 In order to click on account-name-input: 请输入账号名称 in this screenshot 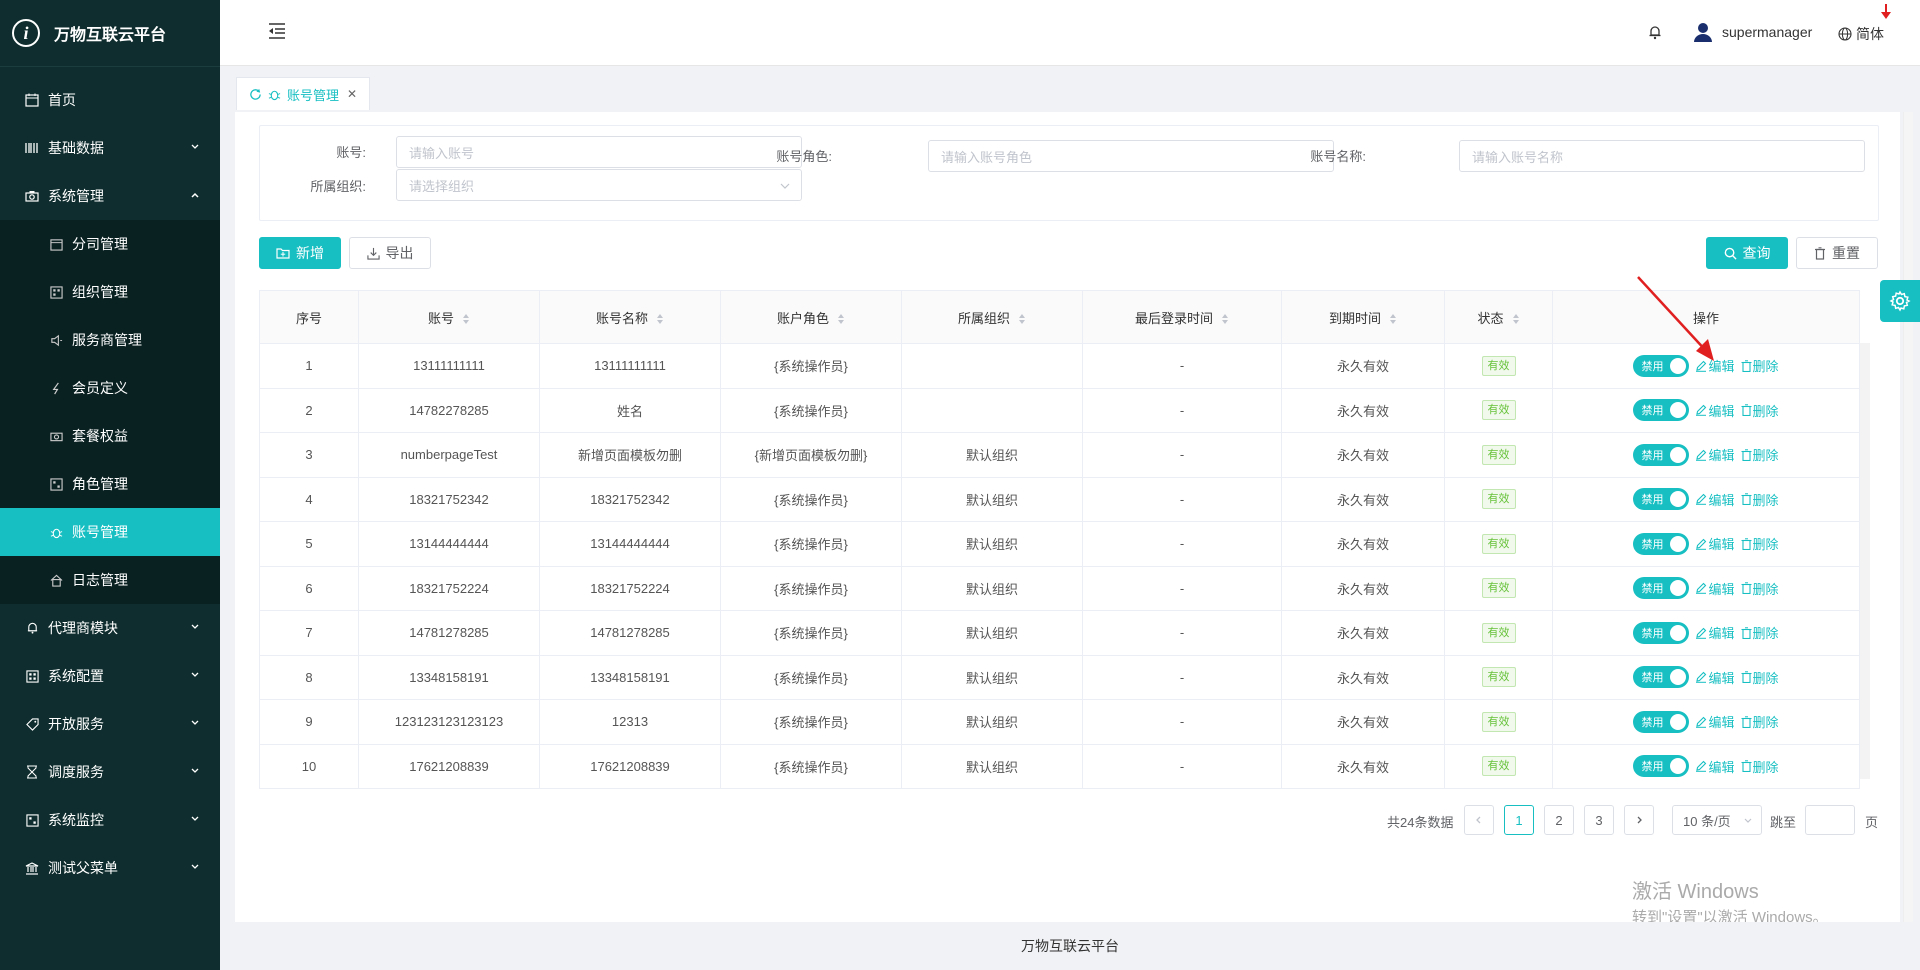, I will do `click(1662, 156)`.